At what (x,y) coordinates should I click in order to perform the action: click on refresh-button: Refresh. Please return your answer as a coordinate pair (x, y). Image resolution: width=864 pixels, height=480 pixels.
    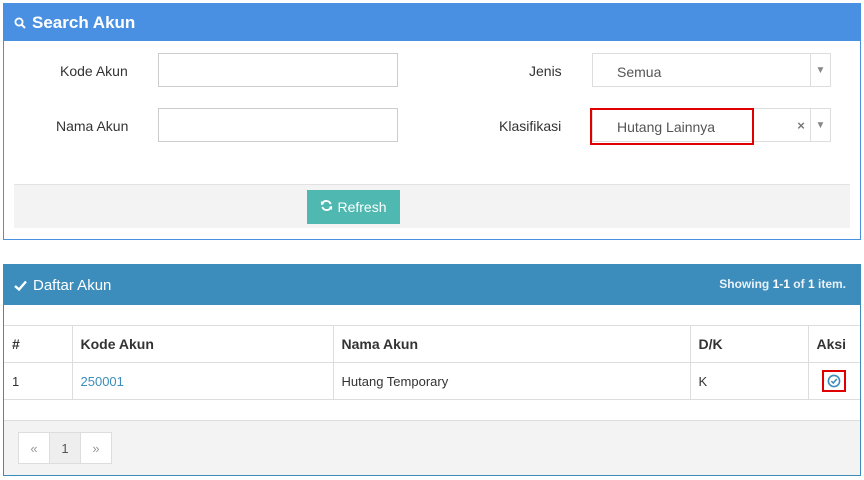
    Looking at the image, I should click on (353, 207).